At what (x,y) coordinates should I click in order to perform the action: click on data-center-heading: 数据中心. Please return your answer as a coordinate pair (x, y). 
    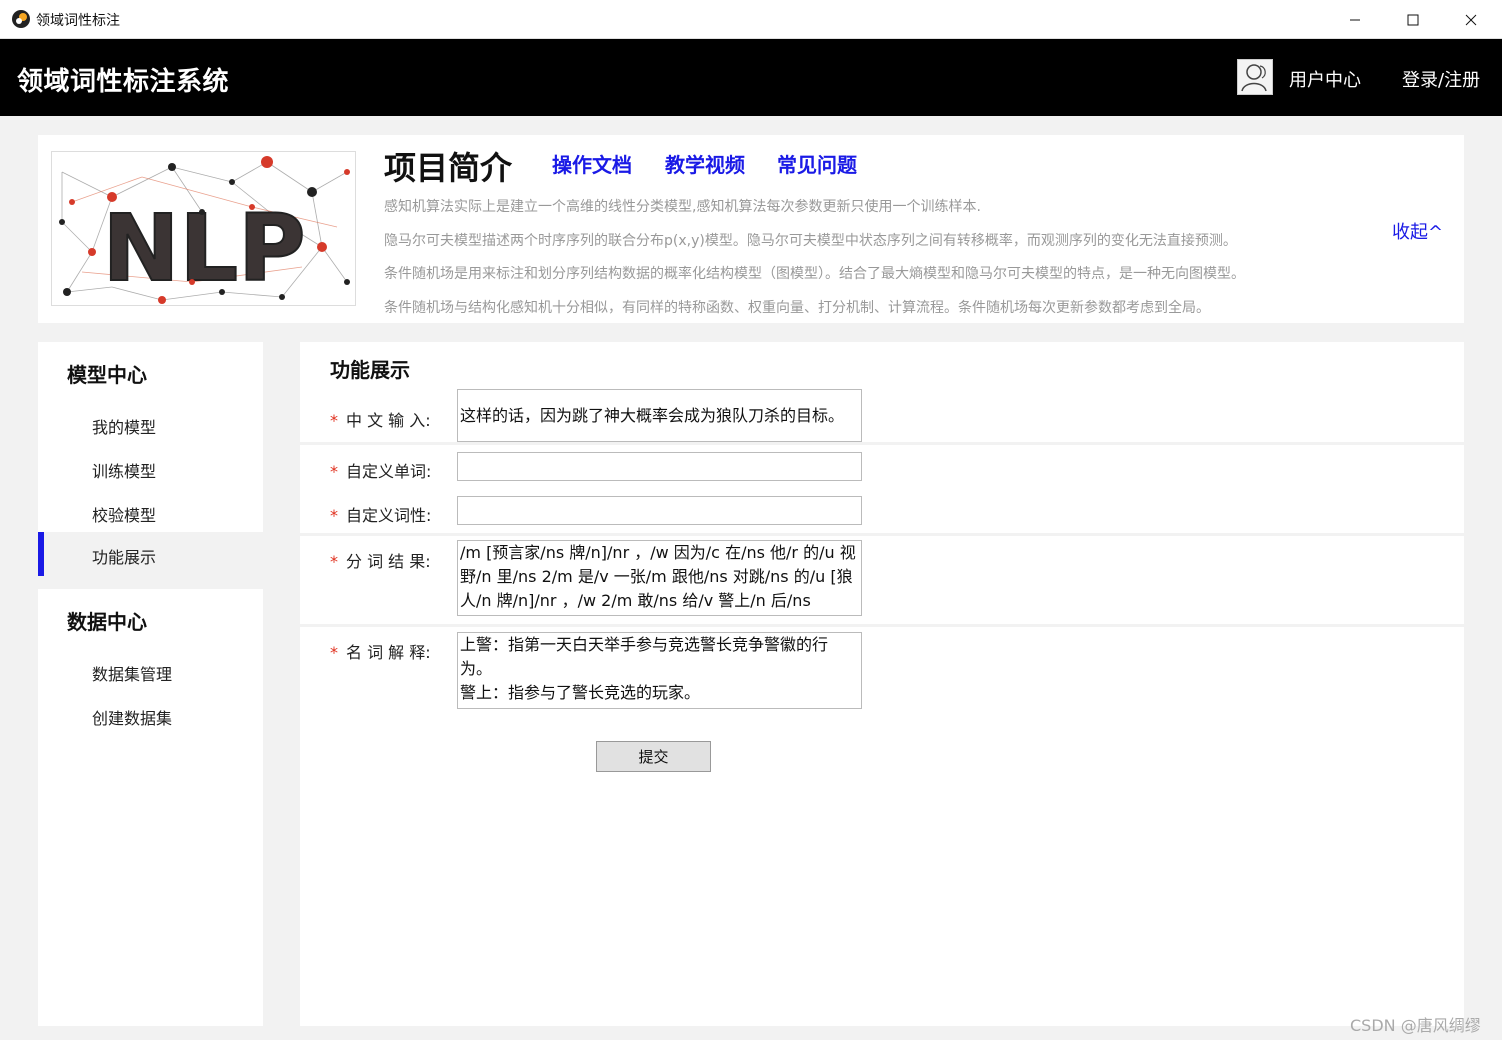
    Looking at the image, I should click on (107, 622).